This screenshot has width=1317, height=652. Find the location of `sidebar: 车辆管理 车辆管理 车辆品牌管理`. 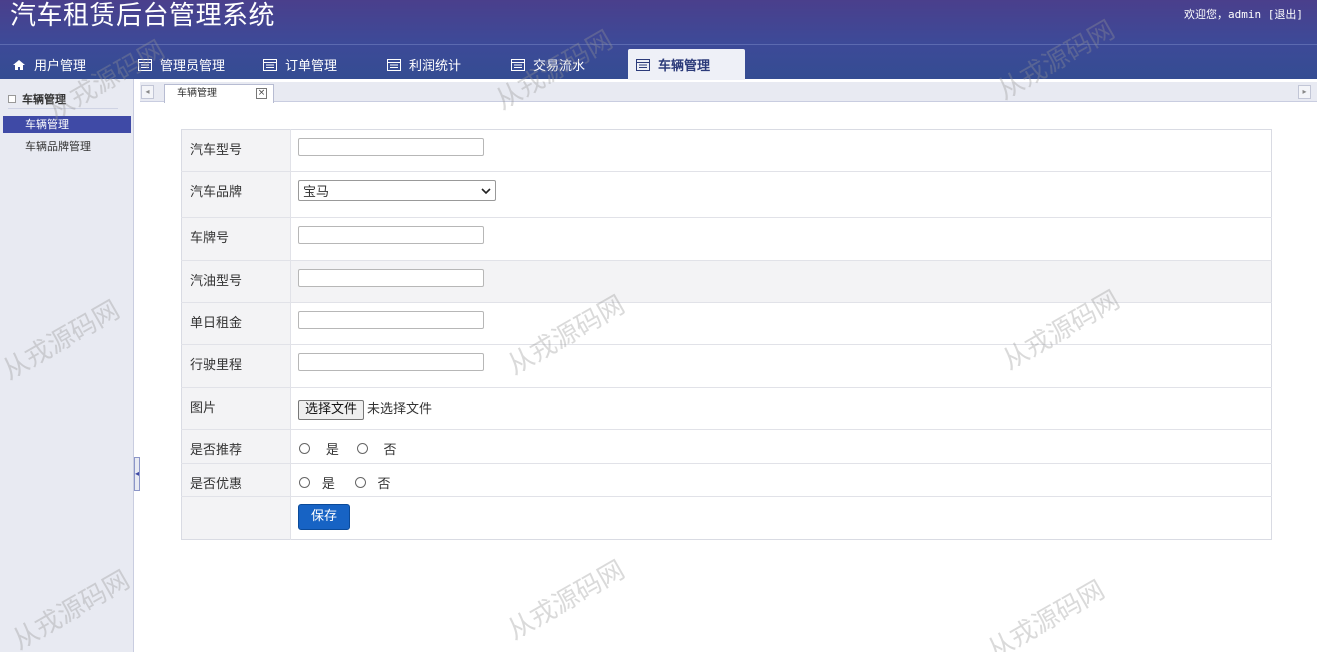

sidebar: 车辆管理 车辆管理 车辆品牌管理 is located at coordinates (67, 365).